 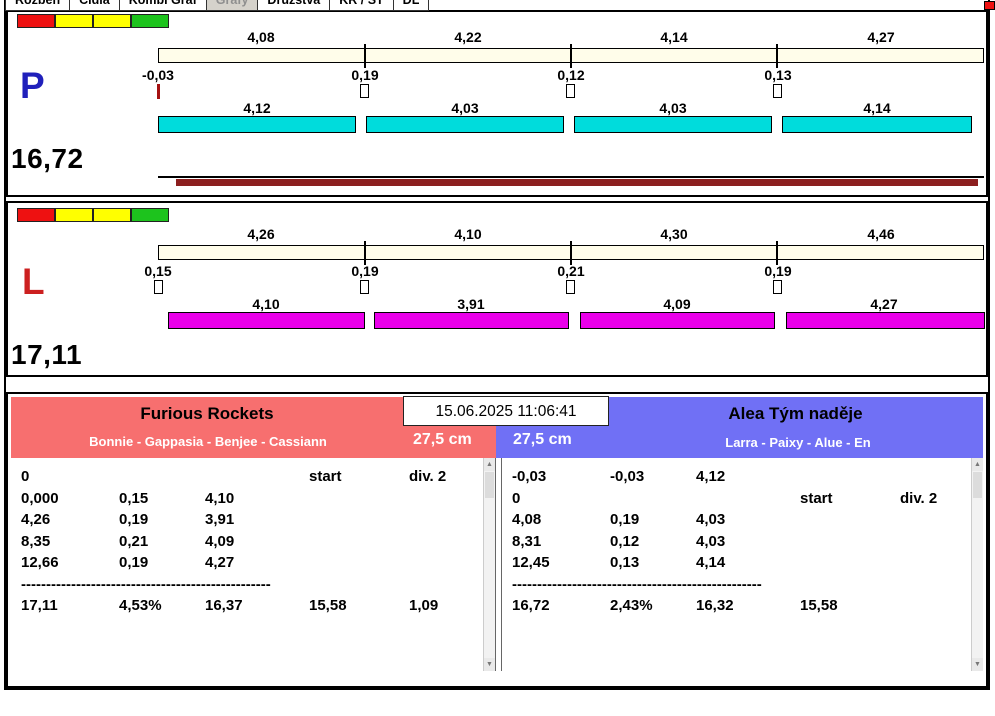 I want to click on tab-dl: DL, so click(x=411, y=5).